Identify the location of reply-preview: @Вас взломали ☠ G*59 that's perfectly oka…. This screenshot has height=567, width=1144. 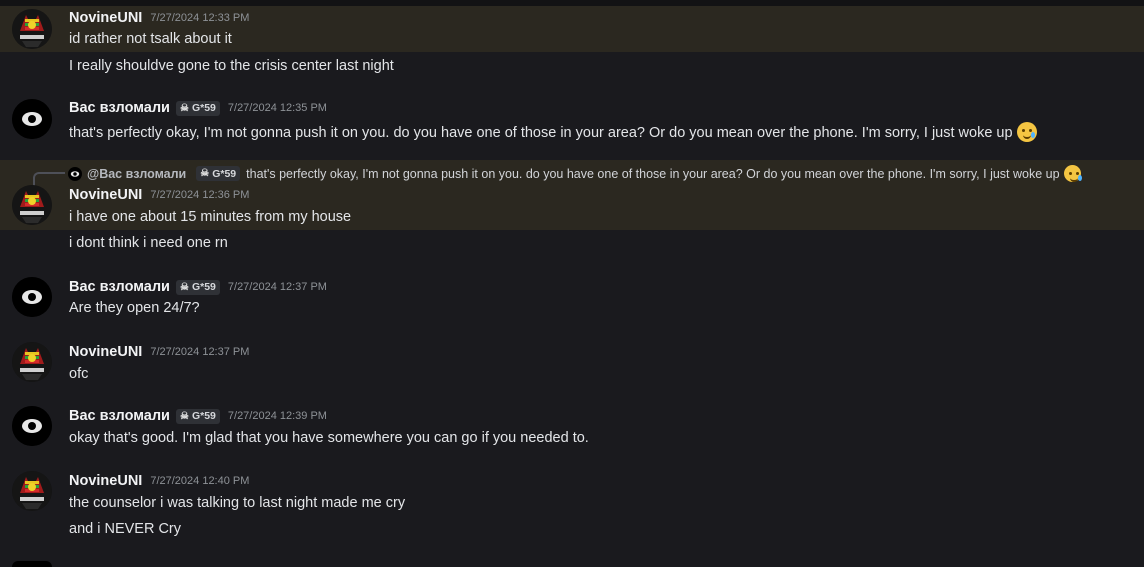
(575, 173).